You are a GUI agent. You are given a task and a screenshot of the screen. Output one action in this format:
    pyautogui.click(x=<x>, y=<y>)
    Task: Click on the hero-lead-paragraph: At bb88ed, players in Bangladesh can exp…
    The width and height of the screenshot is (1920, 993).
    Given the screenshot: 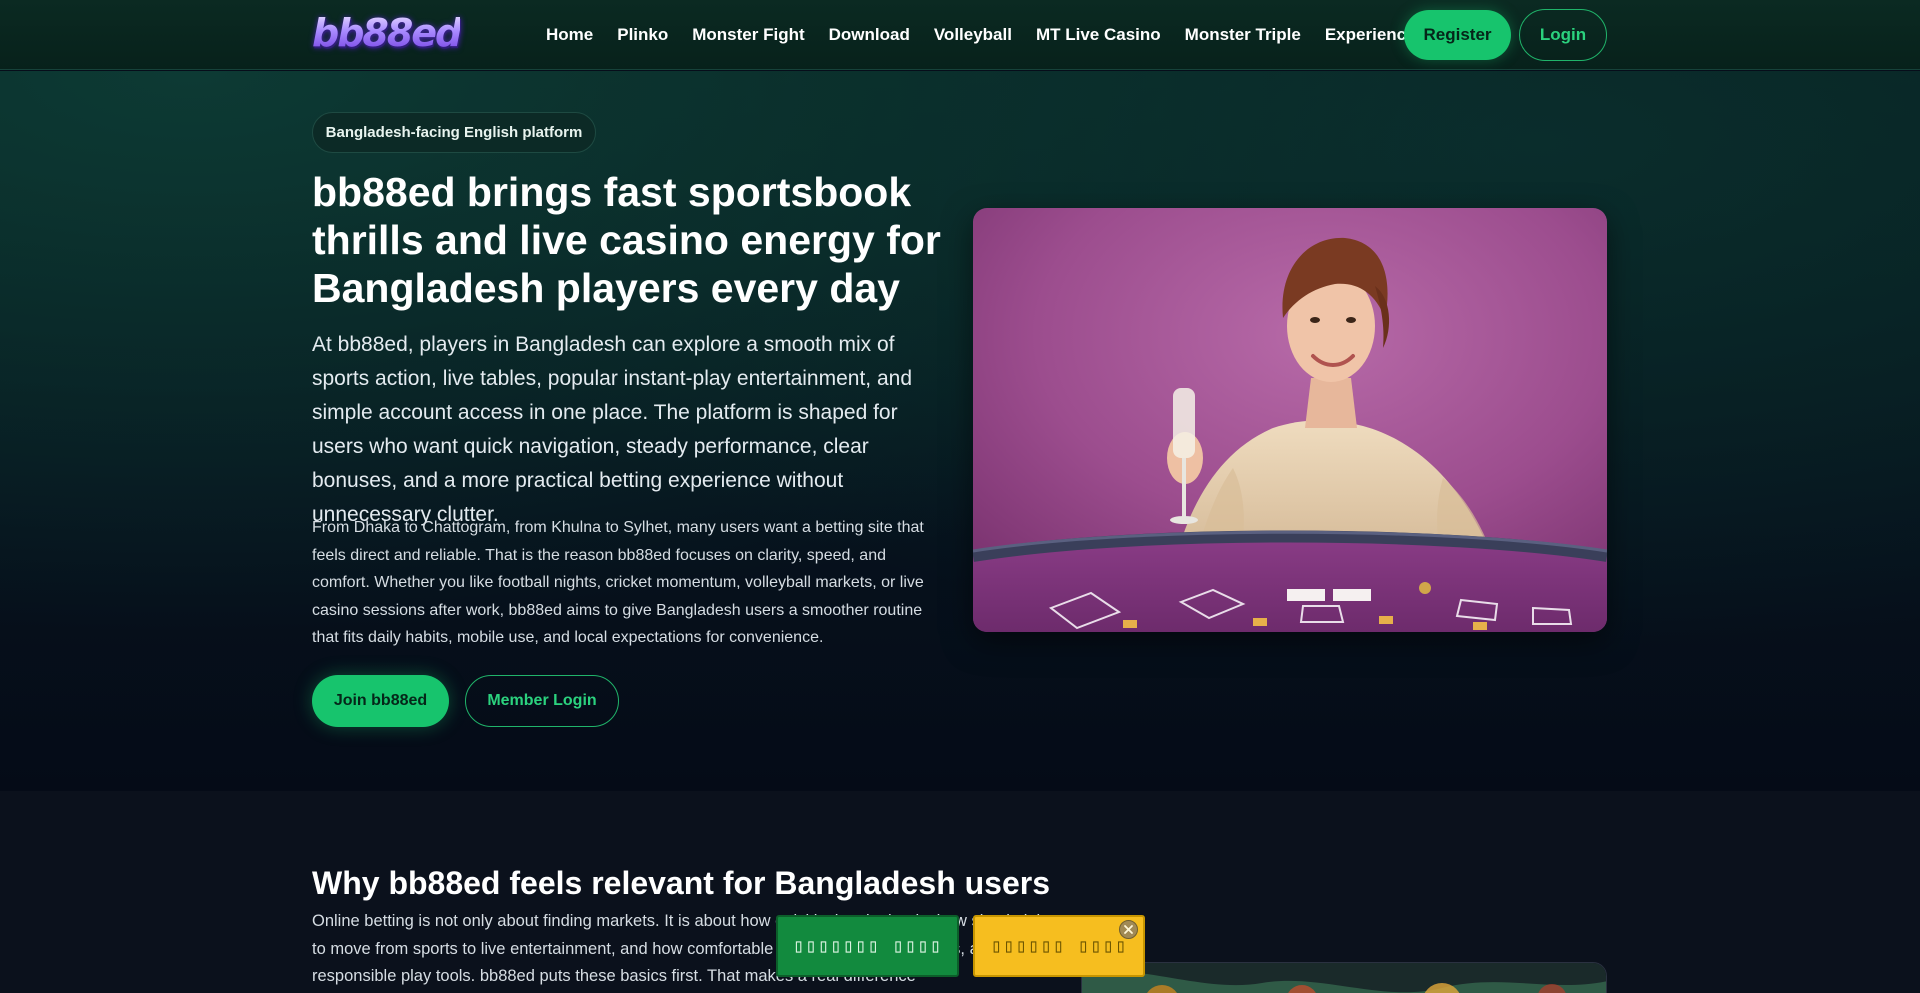 What is the action you would take?
    pyautogui.click(x=612, y=429)
    